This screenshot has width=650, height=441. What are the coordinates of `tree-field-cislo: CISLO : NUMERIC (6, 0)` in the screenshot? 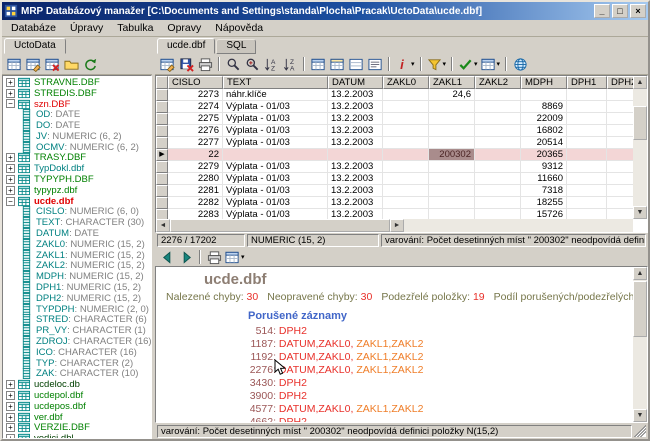 It's located at (77, 212).